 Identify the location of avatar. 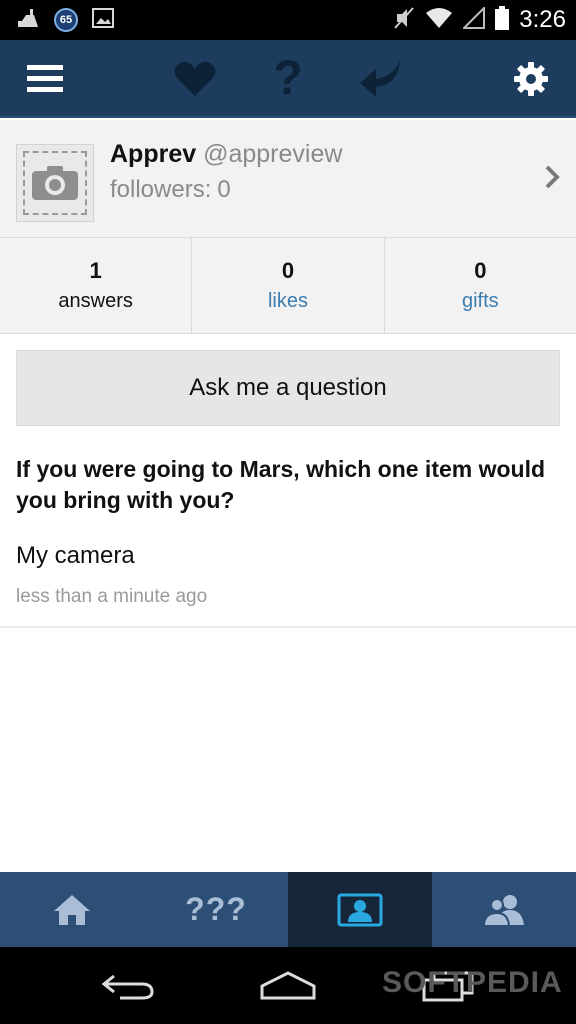
(55, 183).